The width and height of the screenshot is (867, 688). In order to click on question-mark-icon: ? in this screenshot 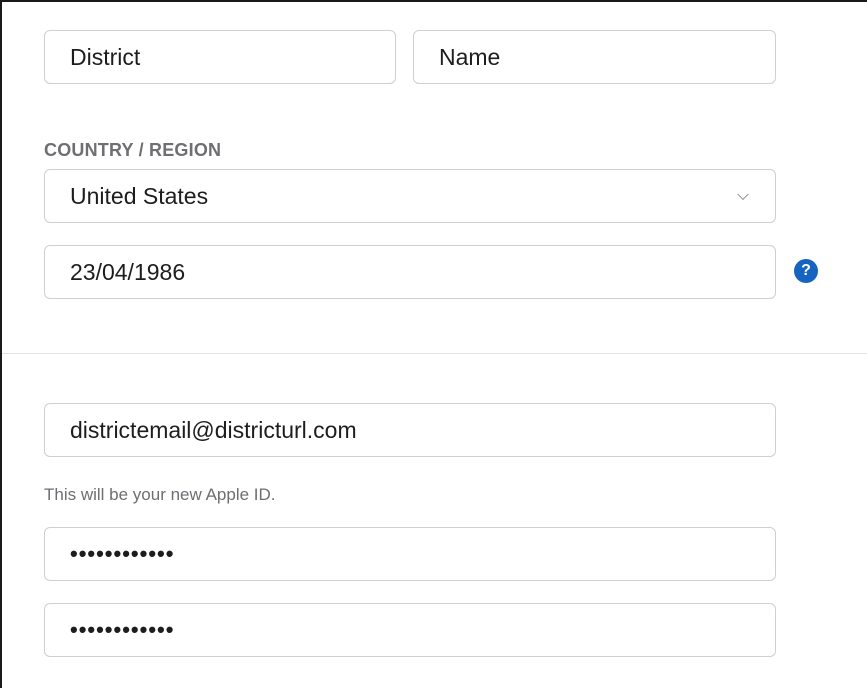, I will do `click(806, 271)`.